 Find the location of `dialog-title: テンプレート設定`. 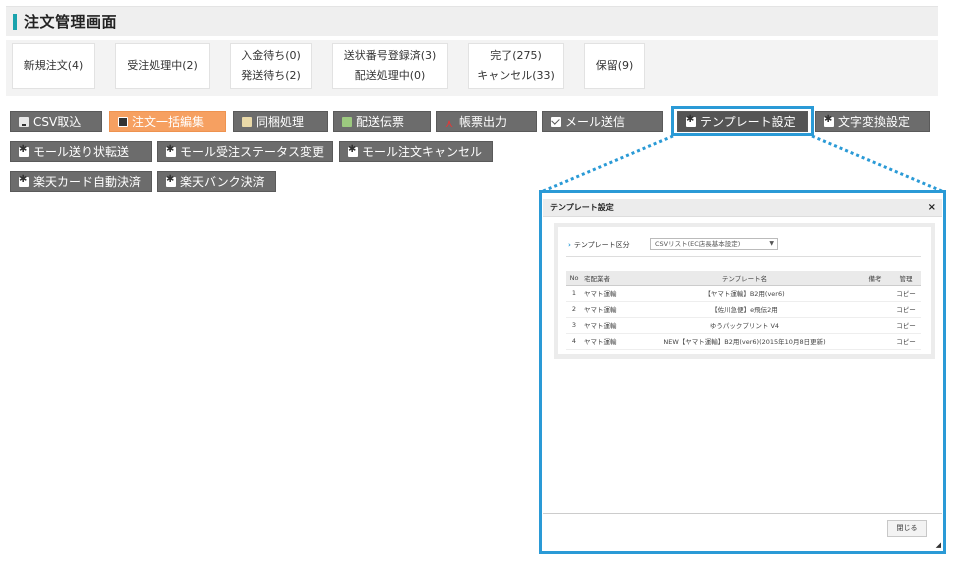

dialog-title: テンプレート設定 is located at coordinates (582, 207).